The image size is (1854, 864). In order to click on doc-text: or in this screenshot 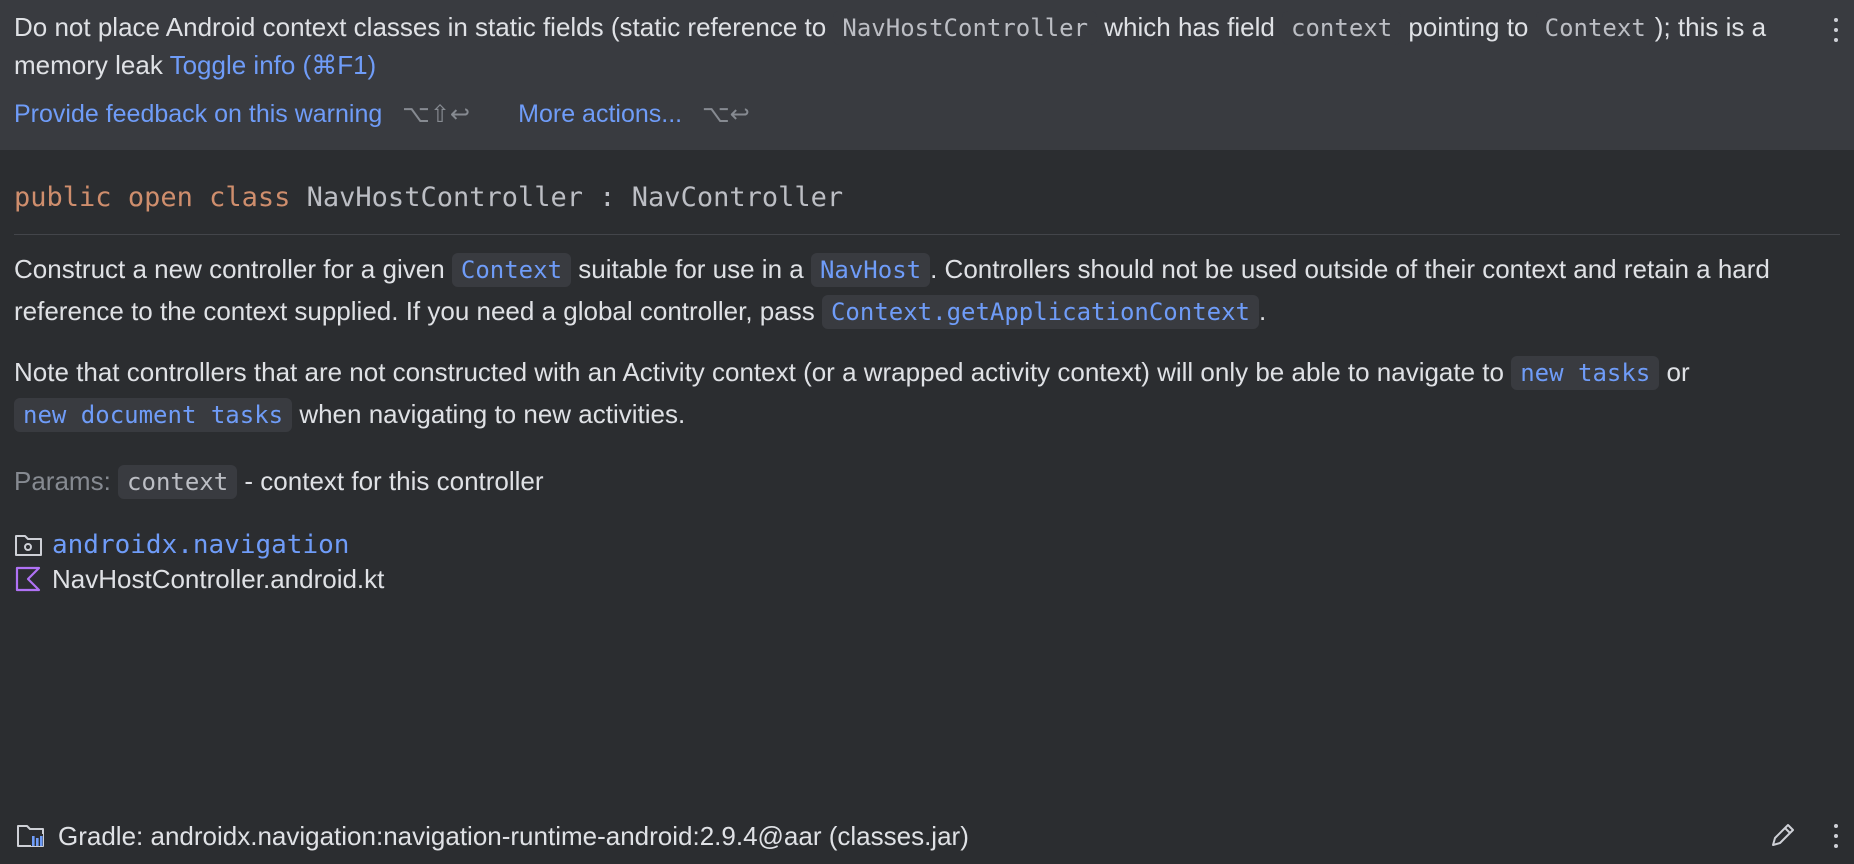, I will do `click(1674, 372)`.